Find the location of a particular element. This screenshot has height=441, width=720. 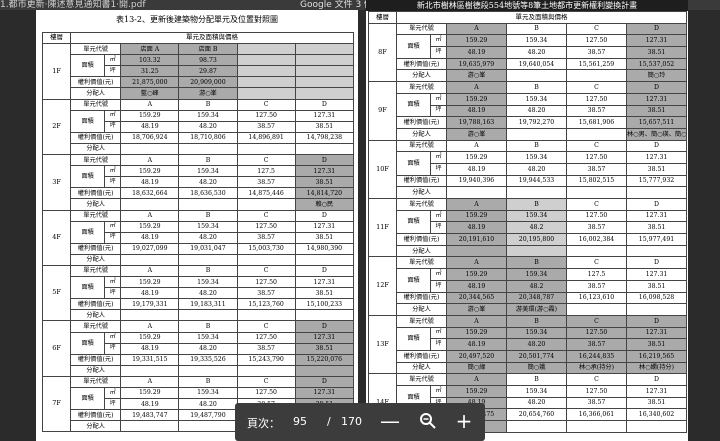

floor-label: 1F is located at coordinates (56, 71).